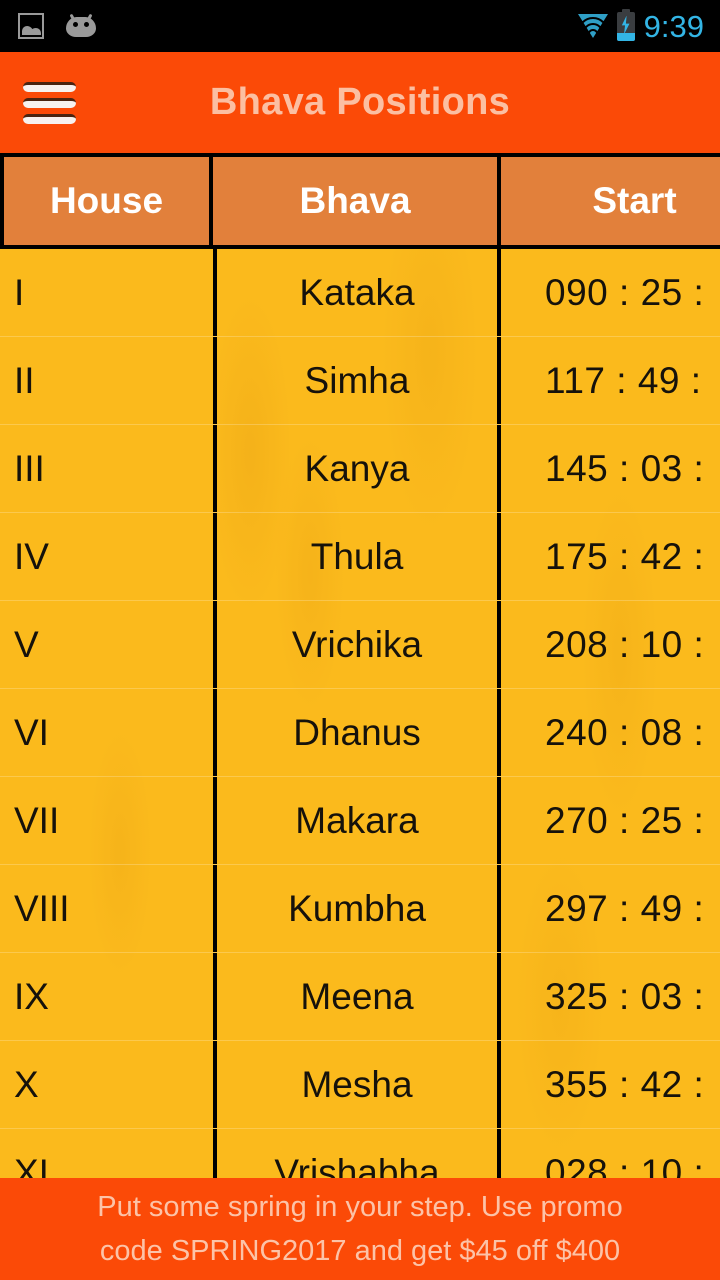 The image size is (720, 1280). Describe the element at coordinates (357, 820) in the screenshot. I see `cell-bhava: Makara` at that location.